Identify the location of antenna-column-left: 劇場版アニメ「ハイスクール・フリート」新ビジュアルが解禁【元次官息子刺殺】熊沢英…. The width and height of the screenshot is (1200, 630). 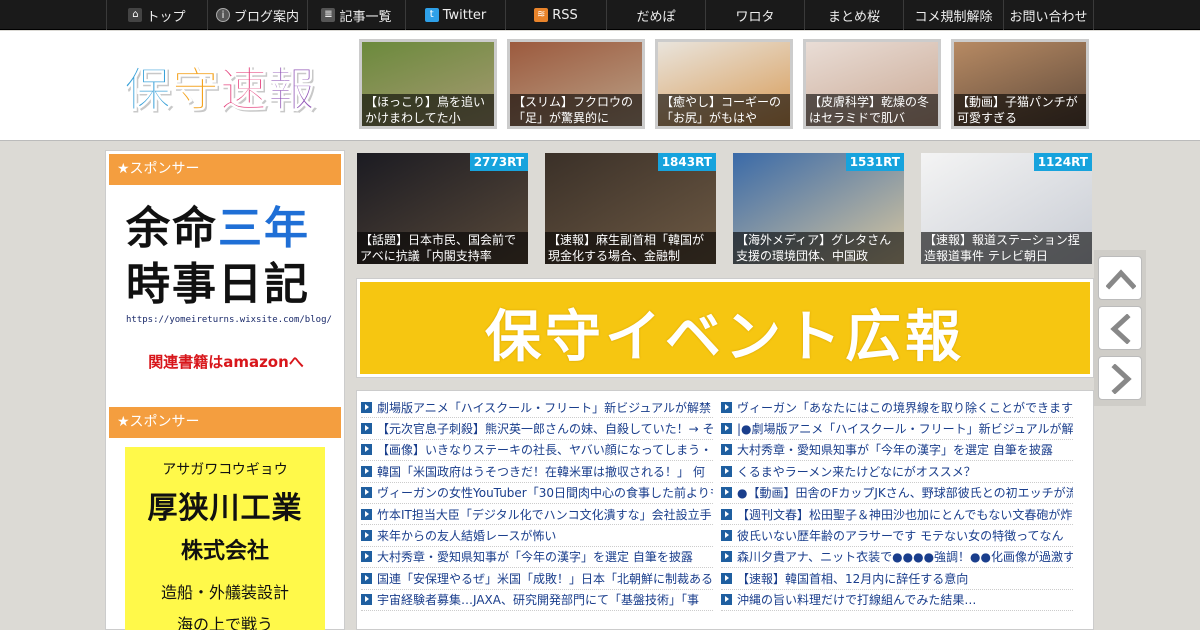
(537, 504).